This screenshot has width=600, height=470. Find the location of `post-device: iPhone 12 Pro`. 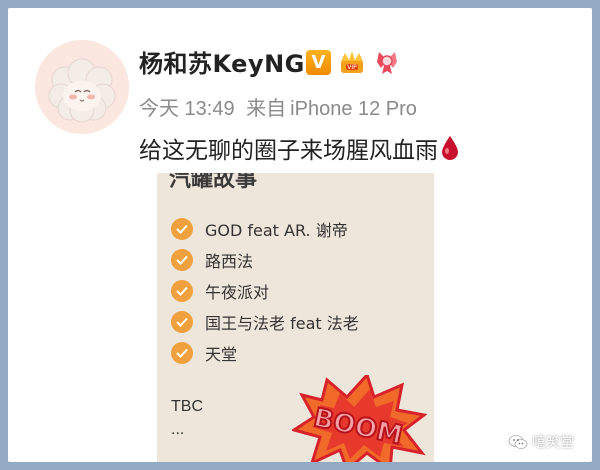

post-device: iPhone 12 Pro is located at coordinates (353, 109).